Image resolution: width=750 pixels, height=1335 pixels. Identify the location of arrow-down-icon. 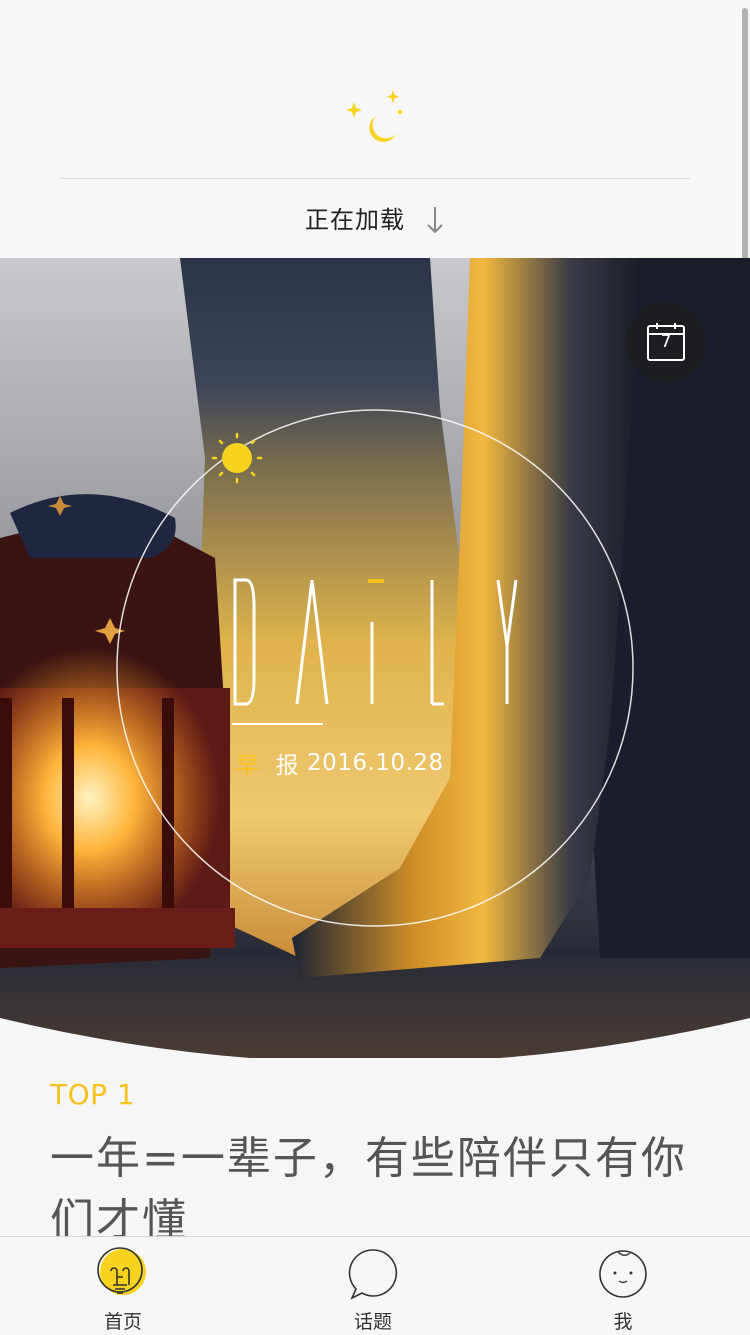
(435, 220).